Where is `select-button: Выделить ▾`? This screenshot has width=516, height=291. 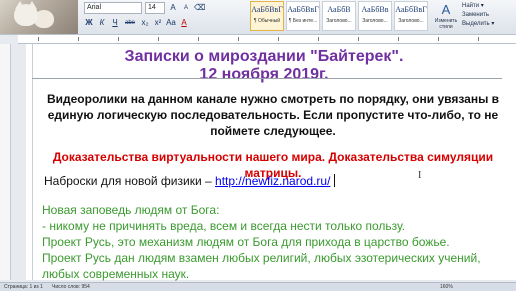
select-button: Выделить ▾ is located at coordinates (488, 24).